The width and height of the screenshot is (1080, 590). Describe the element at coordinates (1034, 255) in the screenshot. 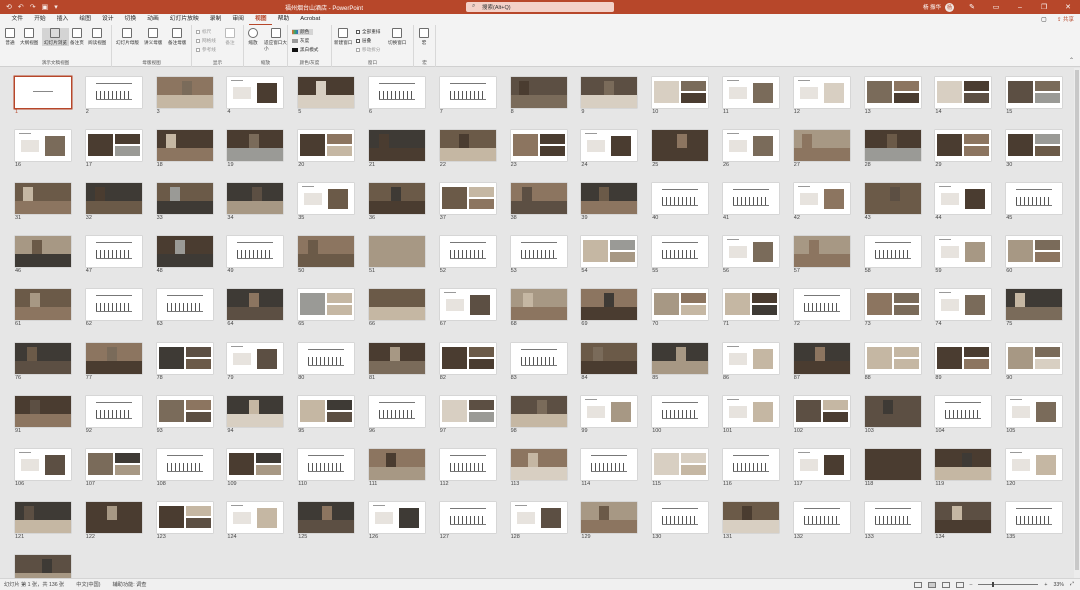

I see `slide-thumbnail: 60` at that location.